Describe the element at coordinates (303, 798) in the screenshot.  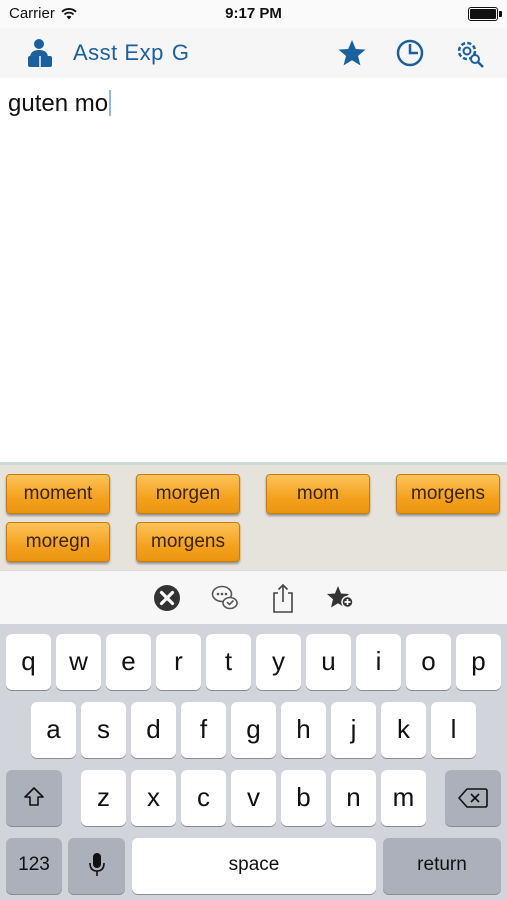
I see `key-b: b` at that location.